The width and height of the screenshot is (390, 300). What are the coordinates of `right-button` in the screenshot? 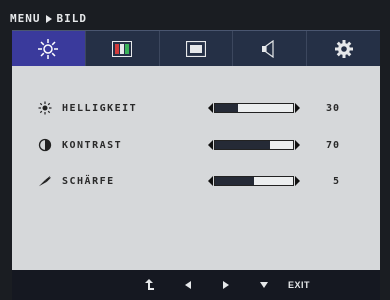 It's located at (226, 285).